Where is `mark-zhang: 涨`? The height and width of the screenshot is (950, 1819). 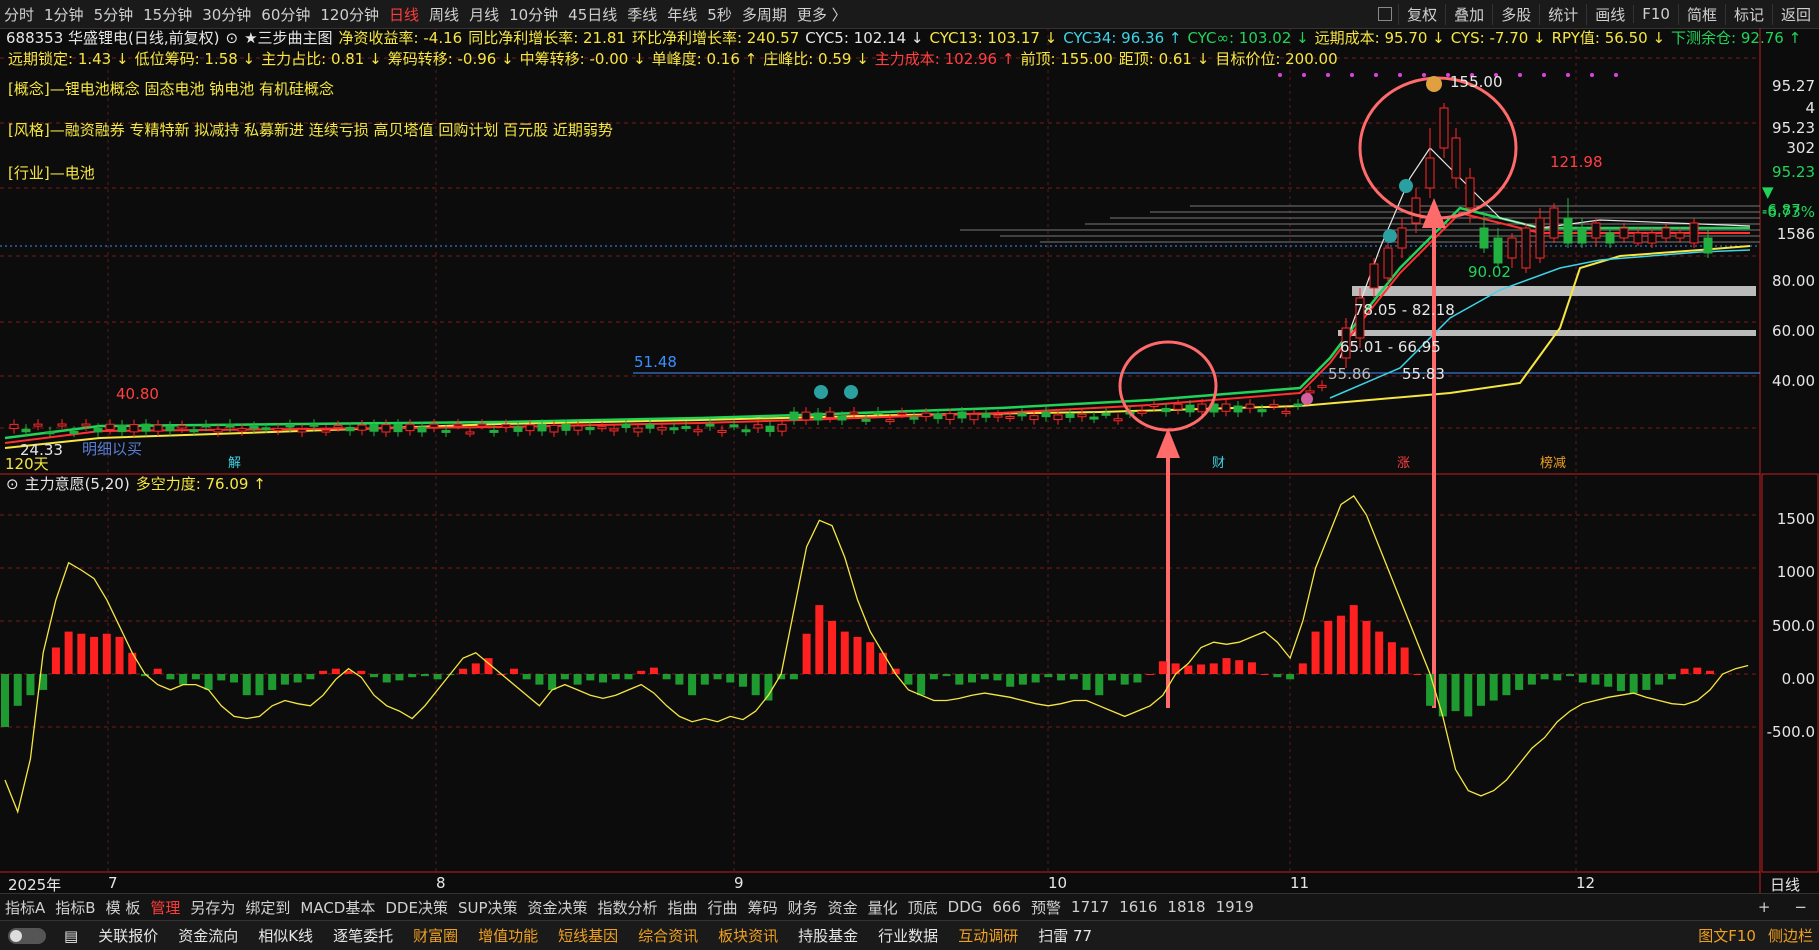 mark-zhang: 涨 is located at coordinates (1403, 464).